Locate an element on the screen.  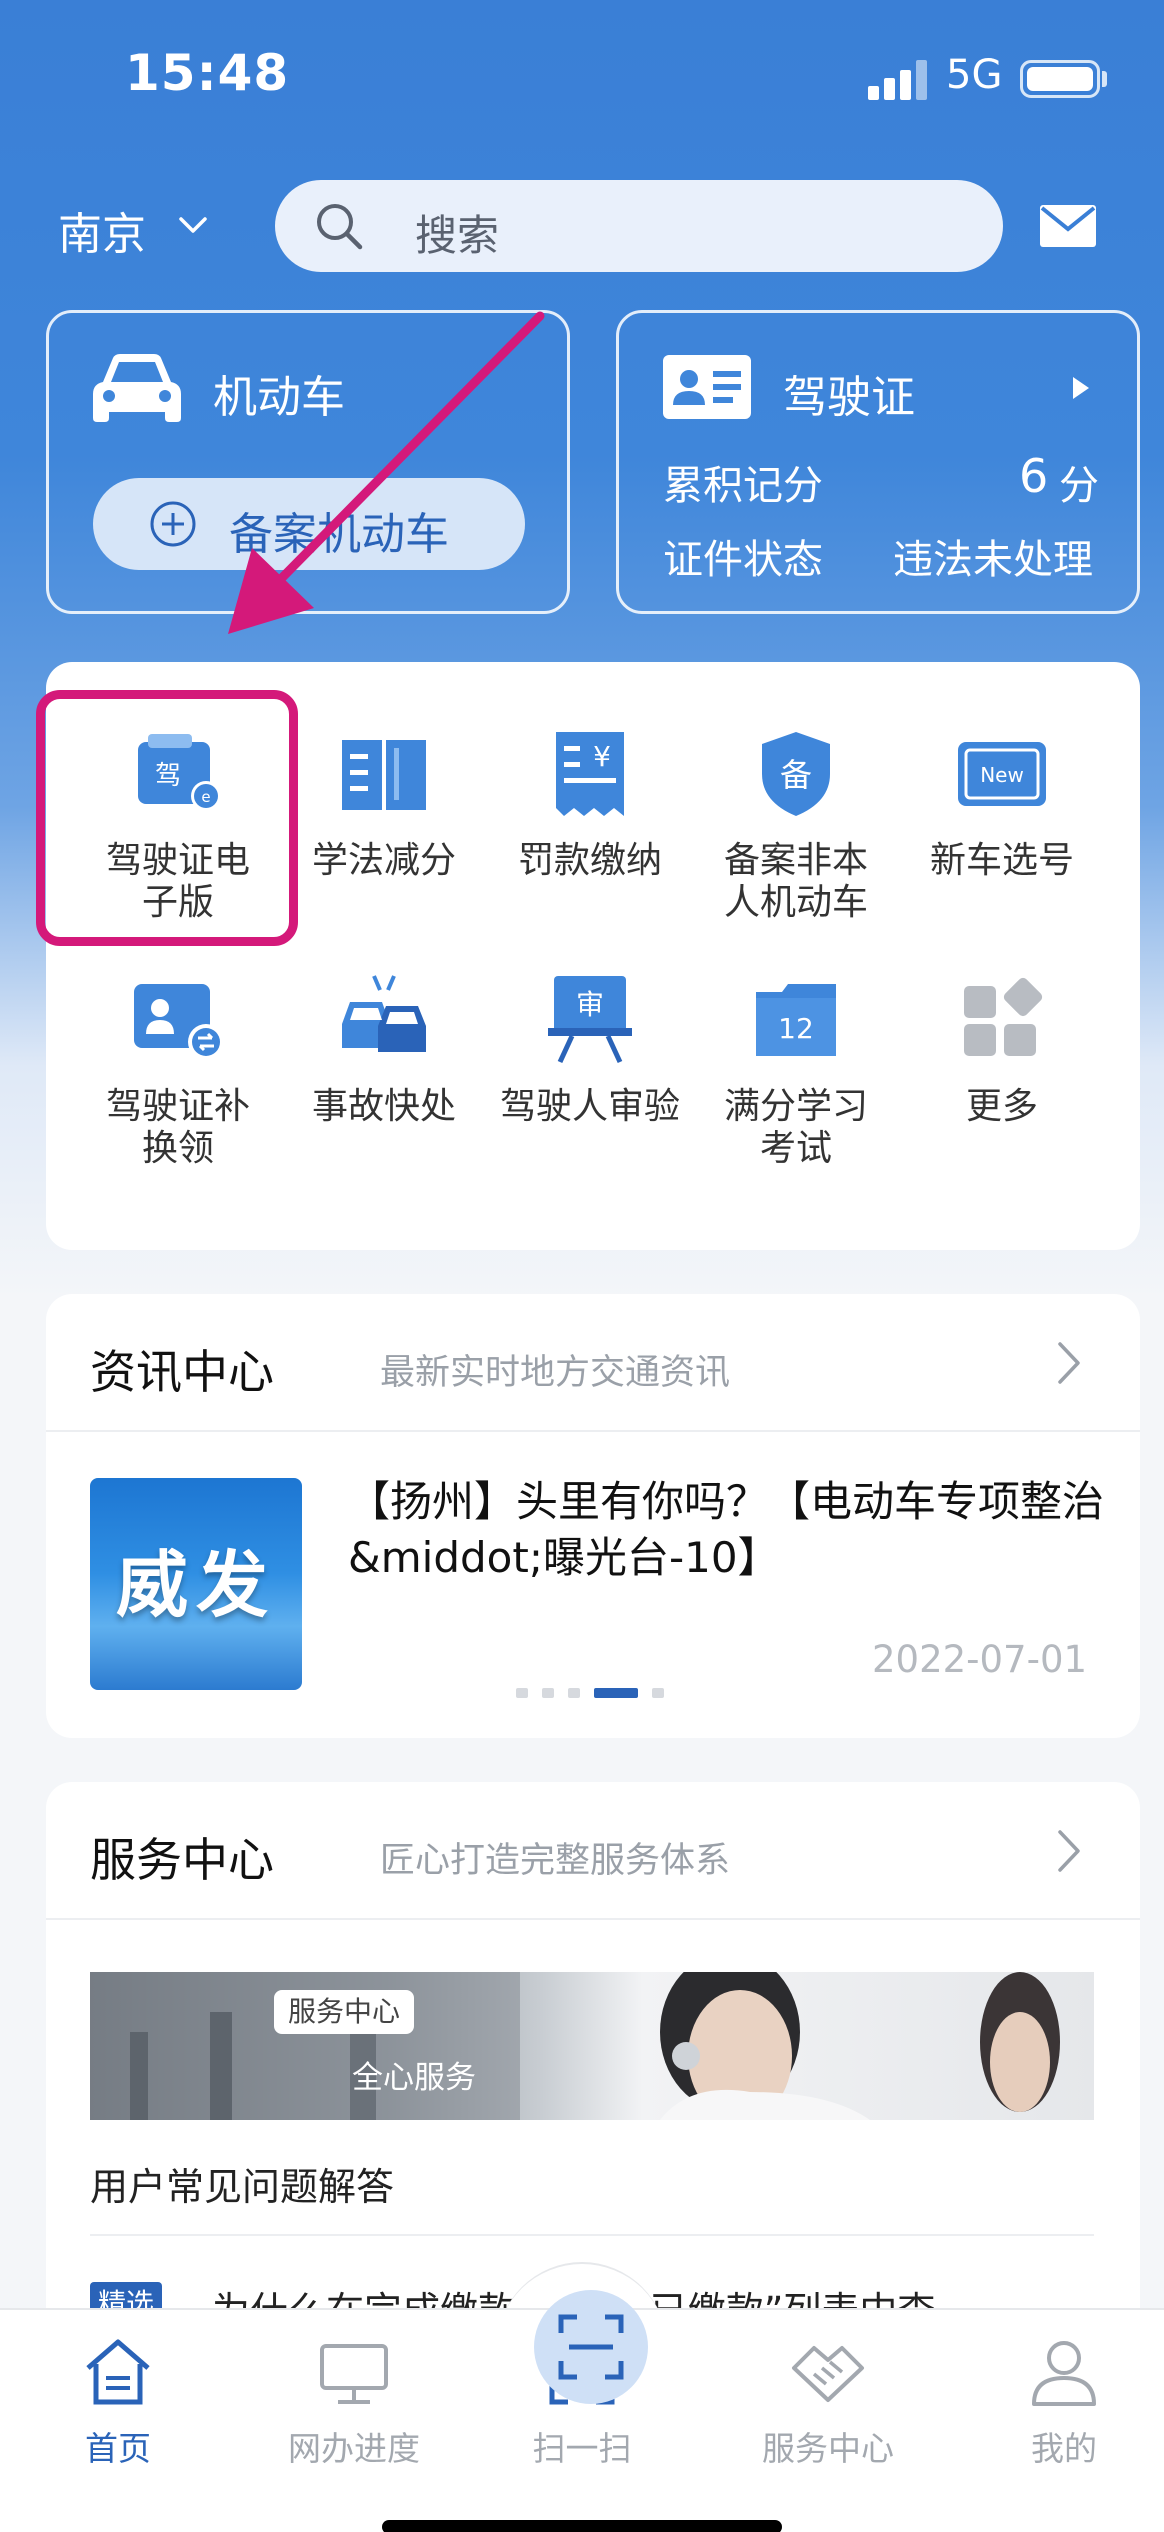
license-card: 驾驶证 累积记分 6 分 证件状态 违法未处理 is located at coordinates (878, 462).